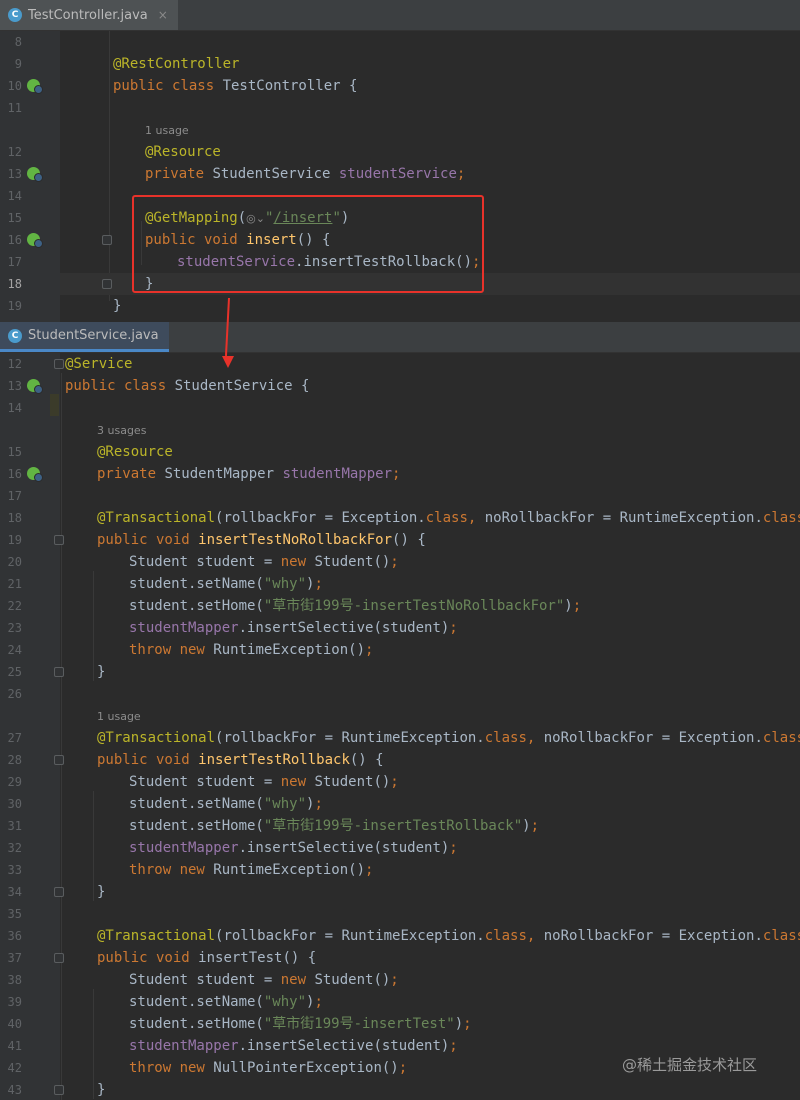 Image resolution: width=800 pixels, height=1100 pixels. Describe the element at coordinates (274, 760) in the screenshot. I see `code-token: insertTestRollback` at that location.